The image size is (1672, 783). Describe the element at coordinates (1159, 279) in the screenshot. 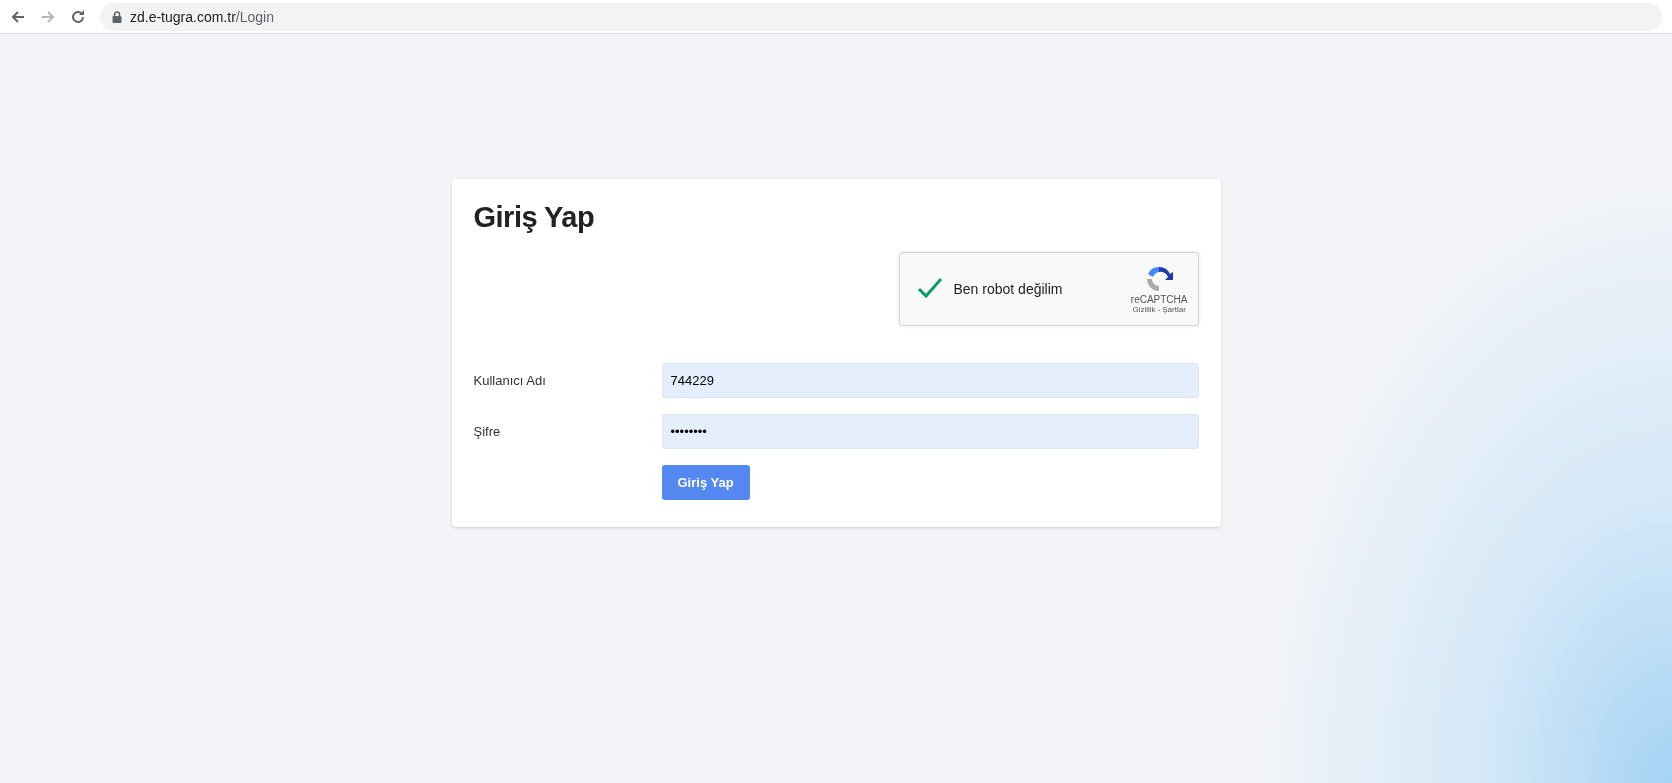

I see `recaptcha-logo-icon` at that location.